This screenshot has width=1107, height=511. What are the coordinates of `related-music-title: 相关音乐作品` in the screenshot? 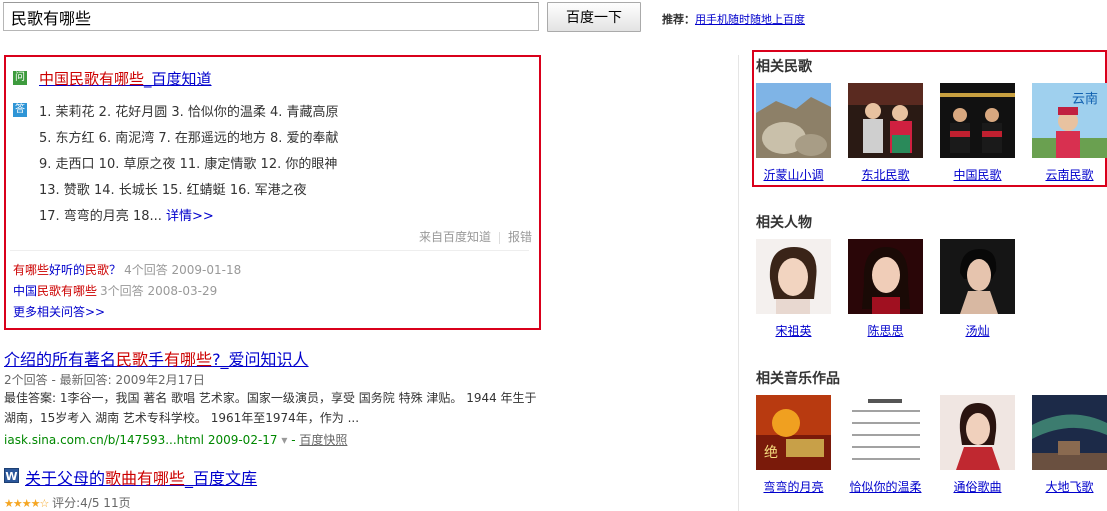 It's located at (798, 379).